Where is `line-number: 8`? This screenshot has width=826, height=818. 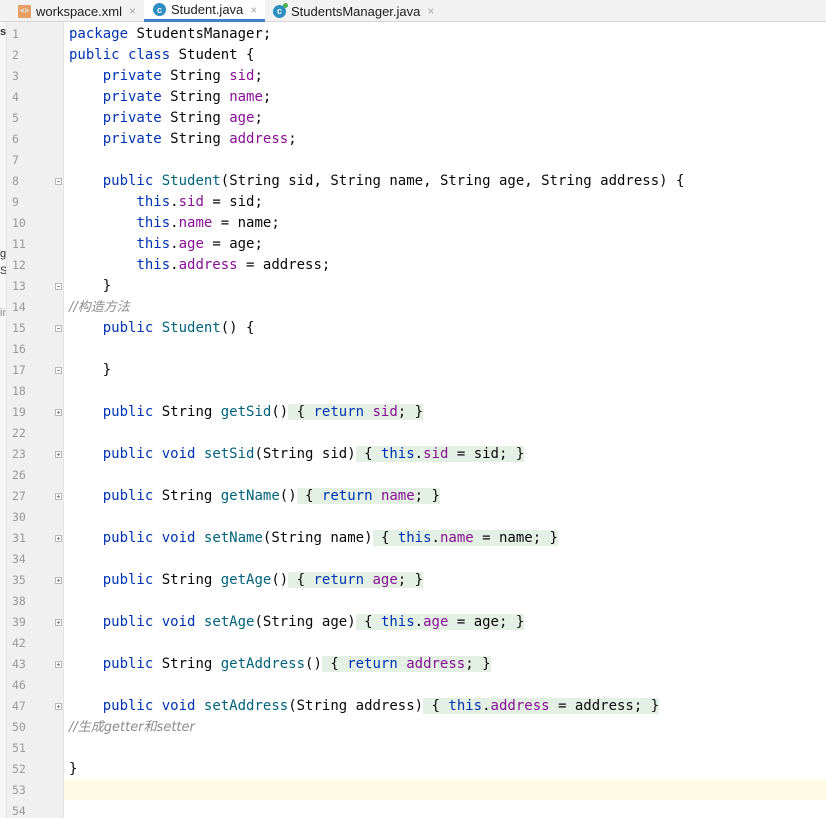
line-number: 8 is located at coordinates (15, 181).